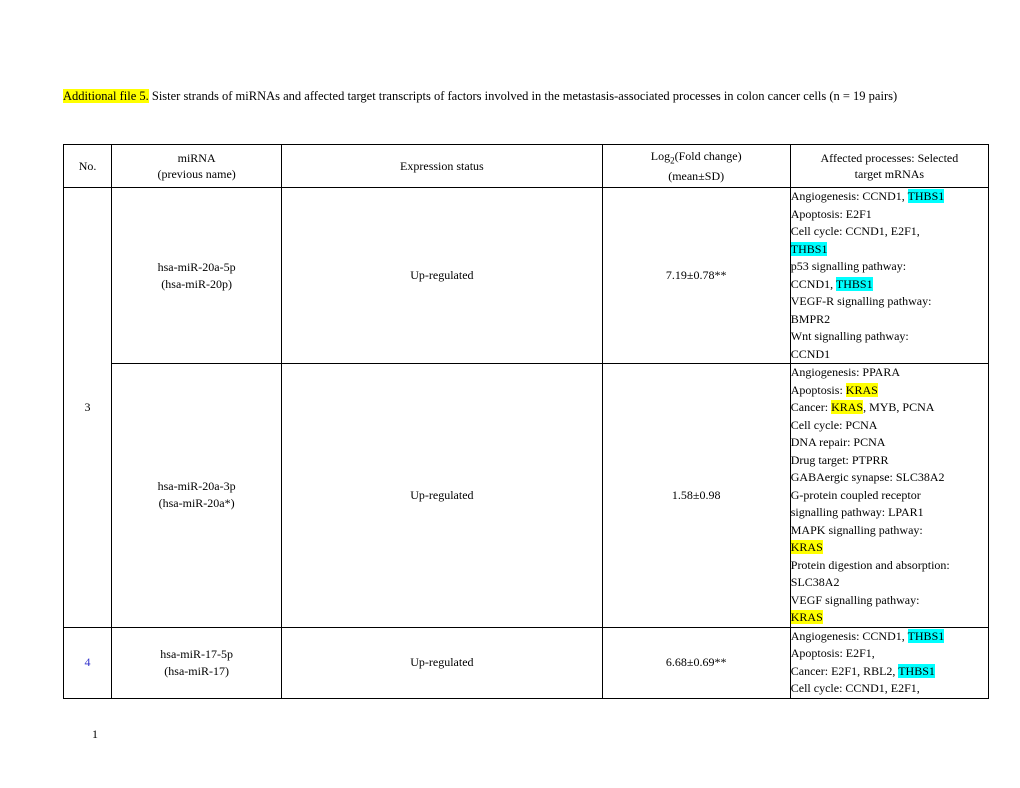 The image size is (1020, 788). What do you see at coordinates (811, 407) in the screenshot?
I see `process-text: Cancer:` at bounding box center [811, 407].